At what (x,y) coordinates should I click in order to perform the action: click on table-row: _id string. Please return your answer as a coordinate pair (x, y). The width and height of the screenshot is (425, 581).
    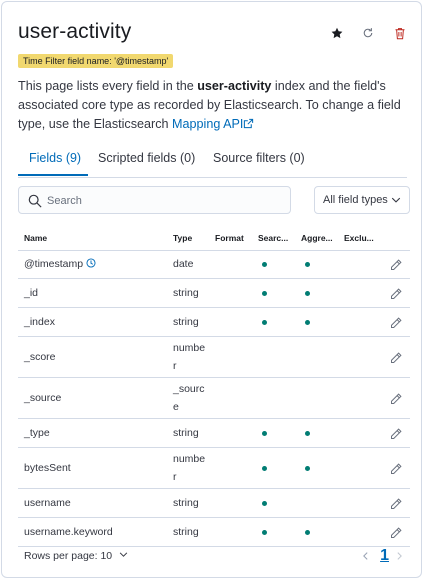
    Looking at the image, I should click on (214, 293).